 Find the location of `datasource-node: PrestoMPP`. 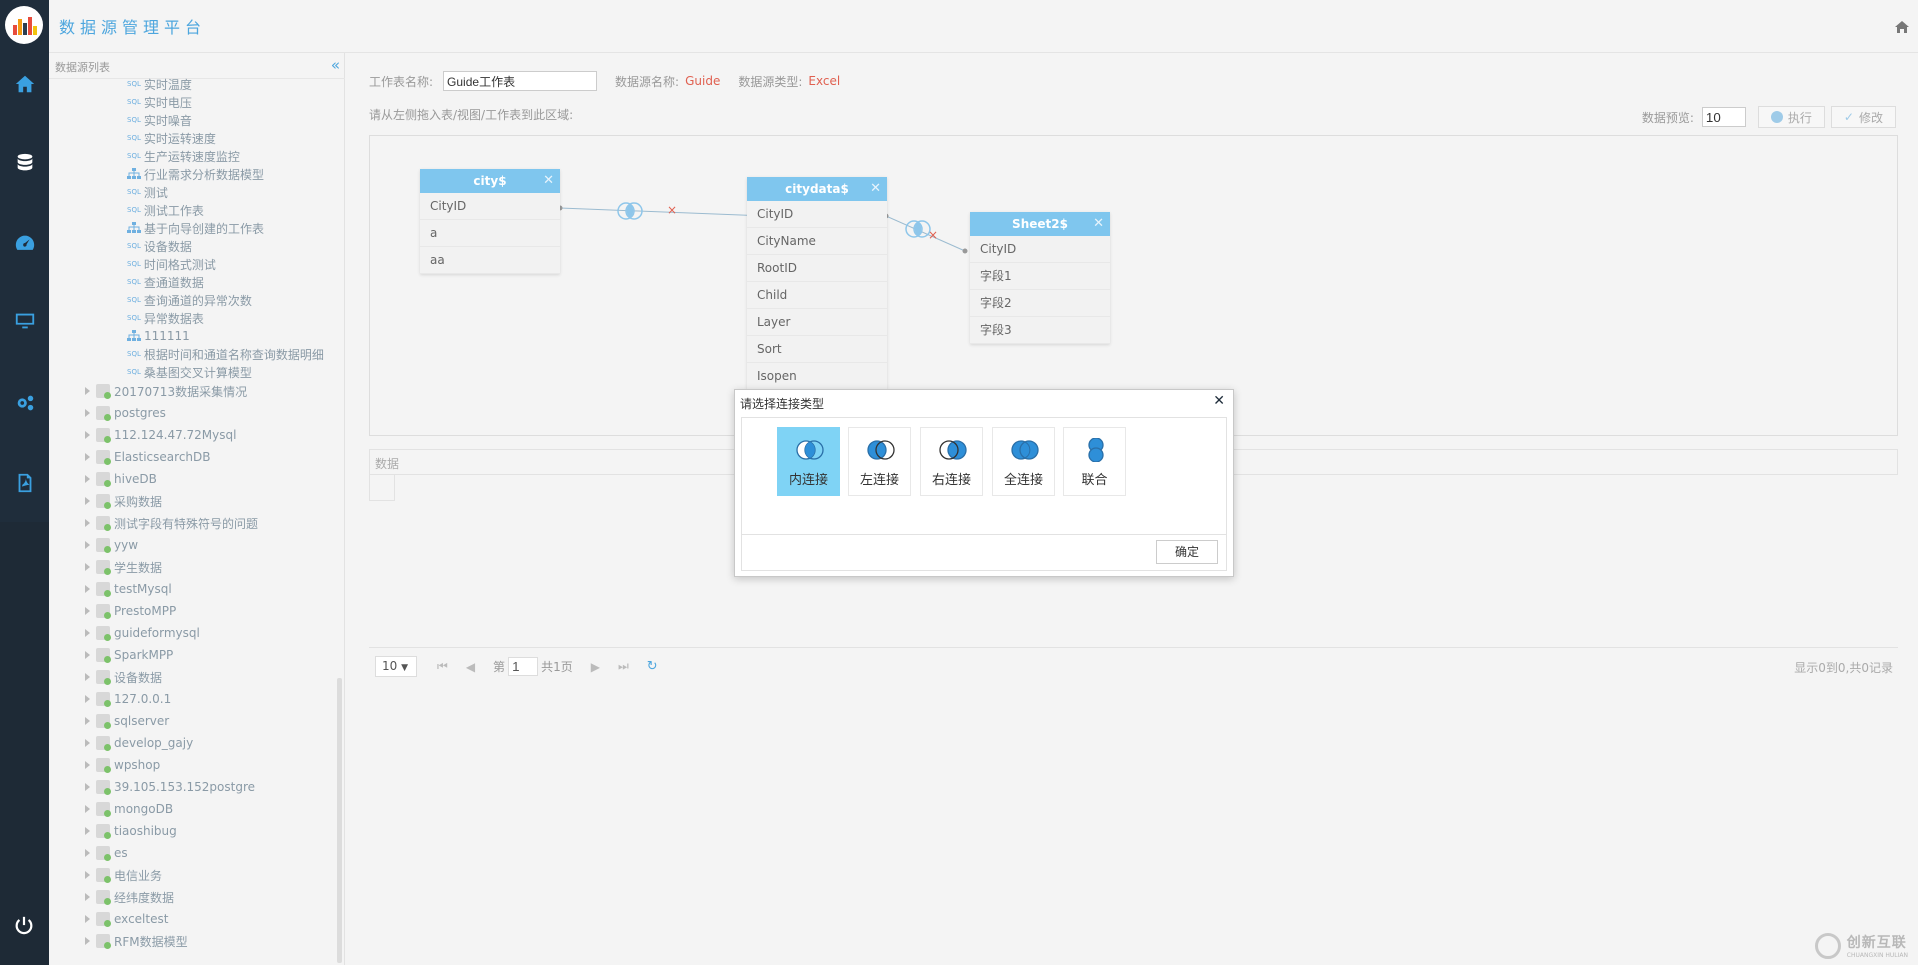

datasource-node: PrestoMPP is located at coordinates (130, 611).